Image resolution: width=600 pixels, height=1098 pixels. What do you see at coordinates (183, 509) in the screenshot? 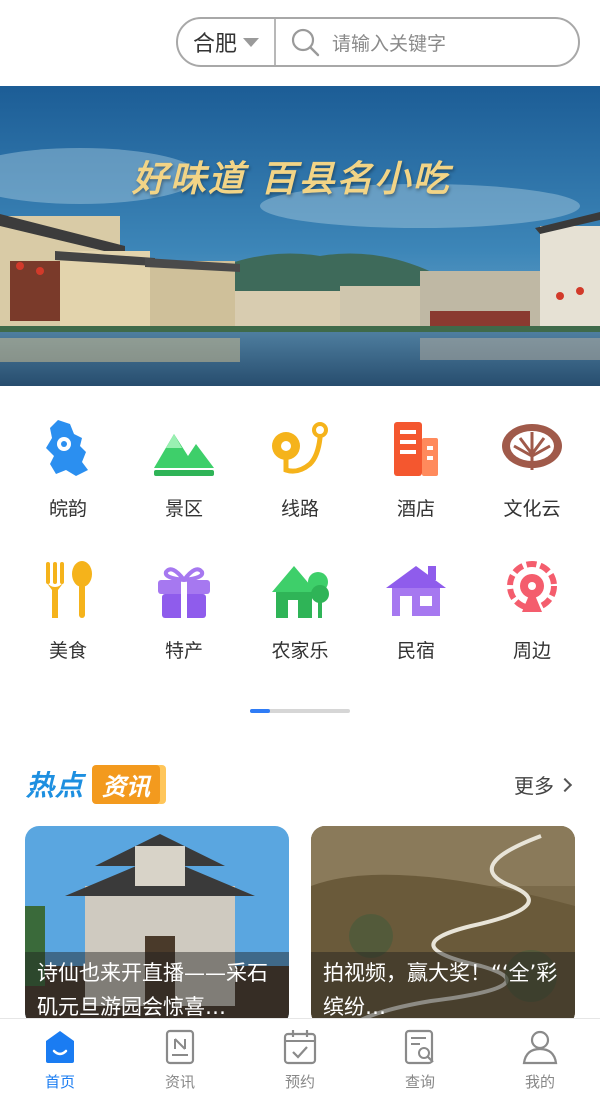
I see `category-label: 景区` at bounding box center [183, 509].